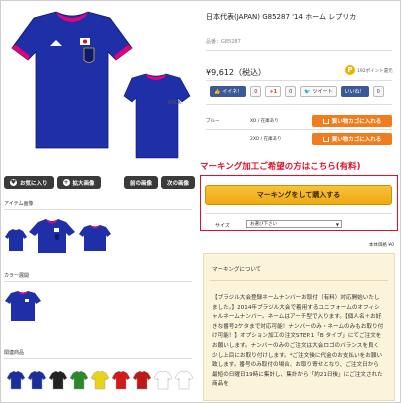 This screenshot has width=401, height=403. I want to click on tweet-button: 🐦 ツイート, so click(318, 91).